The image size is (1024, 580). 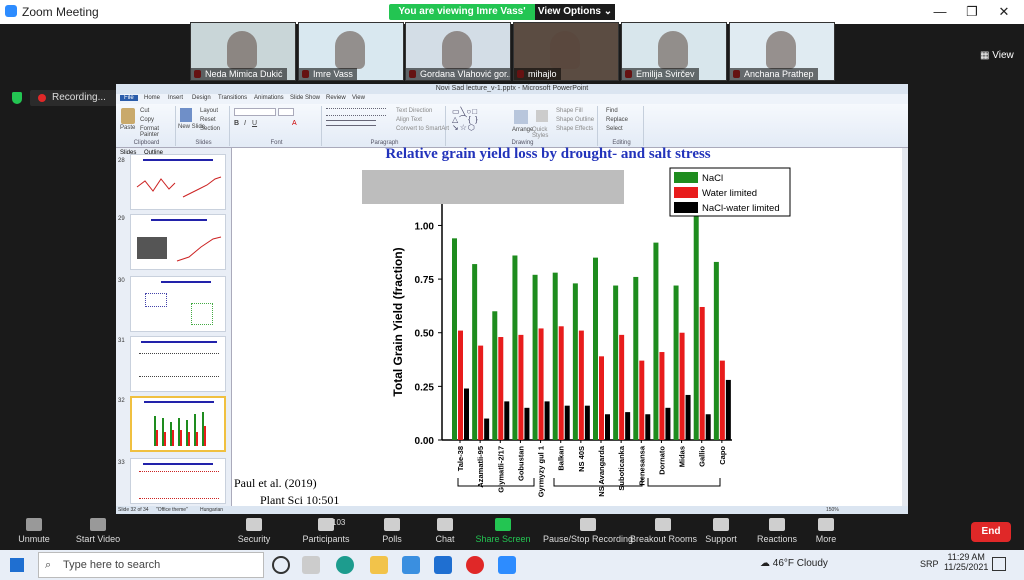 I want to click on shape-effects-button: Shape Effects, so click(x=574, y=129).